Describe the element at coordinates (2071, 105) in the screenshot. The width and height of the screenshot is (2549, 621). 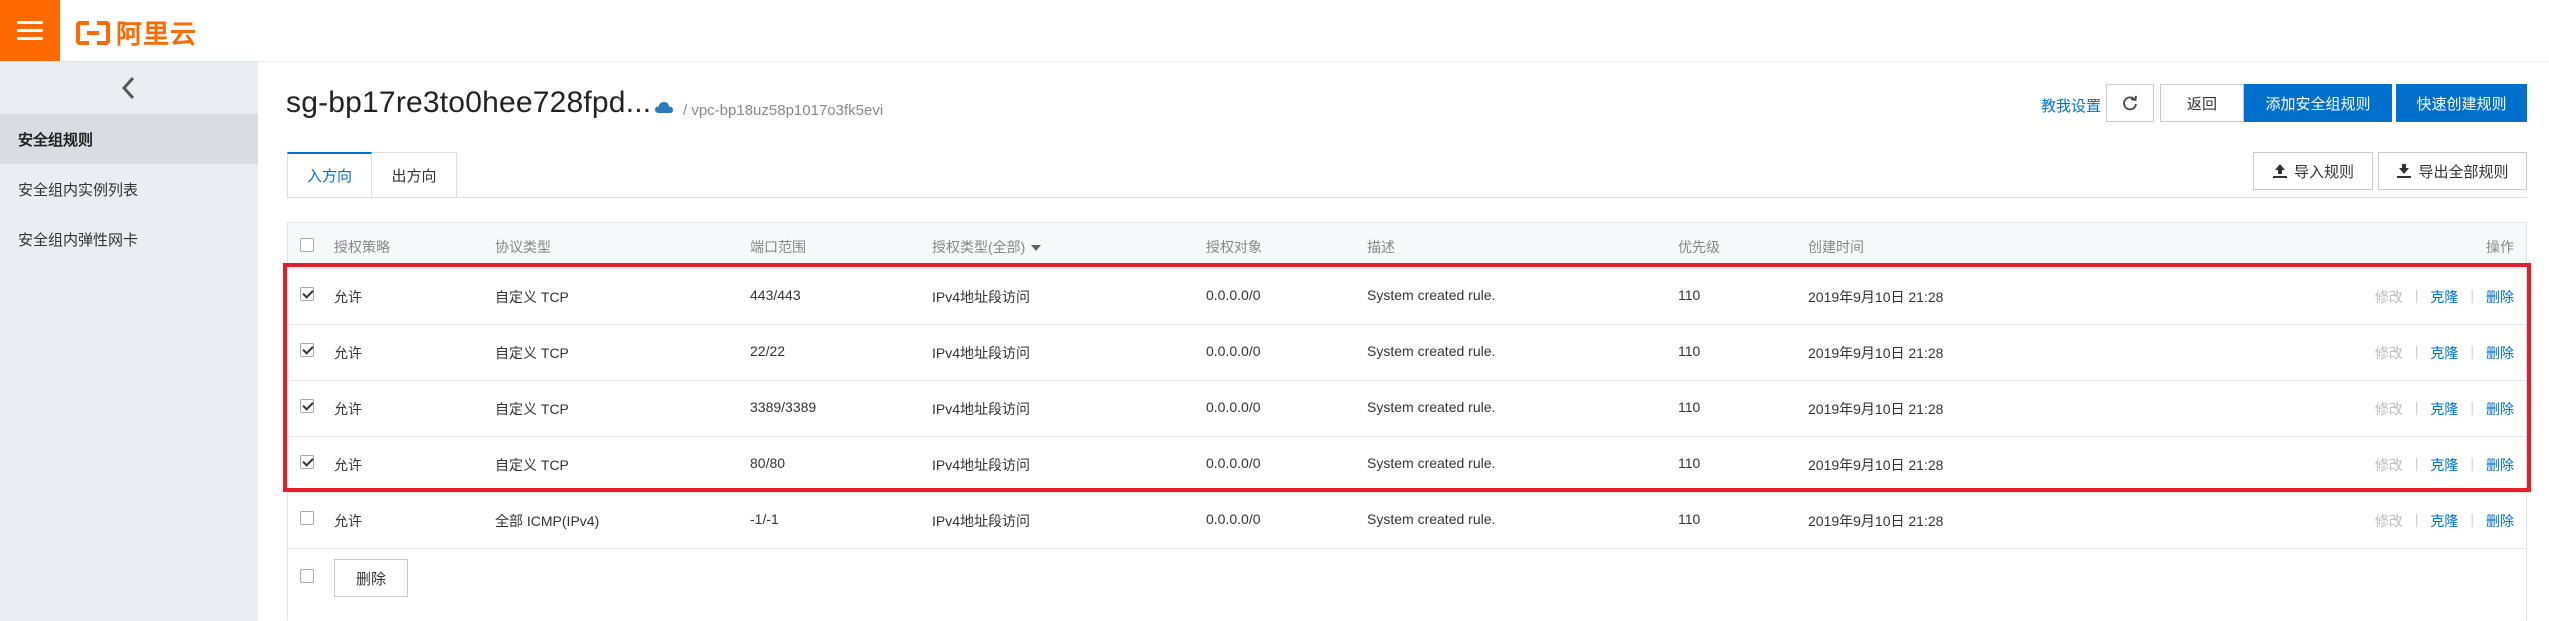
I see `help-link: 教我设置` at that location.